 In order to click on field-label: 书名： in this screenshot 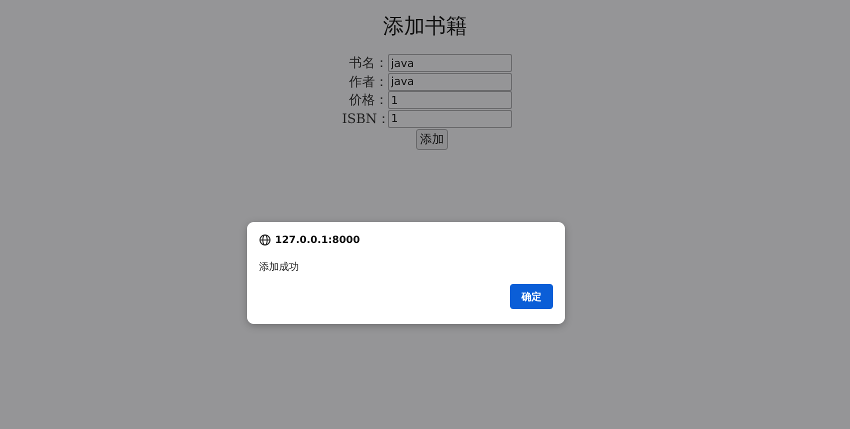, I will do `click(368, 63)`.